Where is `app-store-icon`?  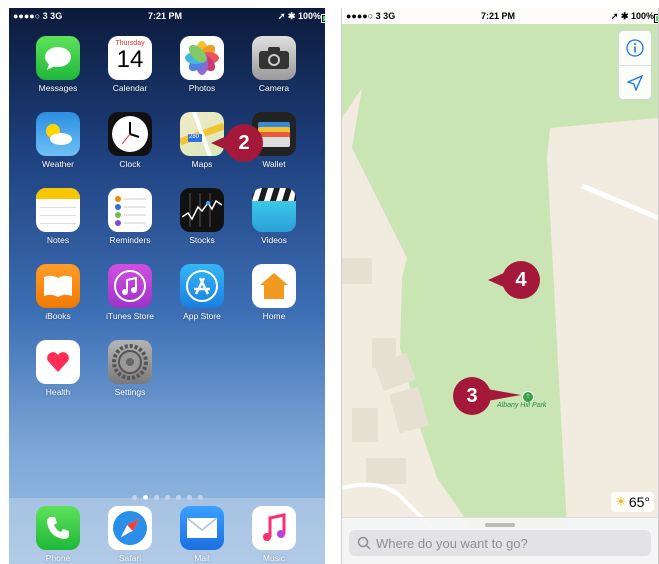 app-store-icon is located at coordinates (202, 286).